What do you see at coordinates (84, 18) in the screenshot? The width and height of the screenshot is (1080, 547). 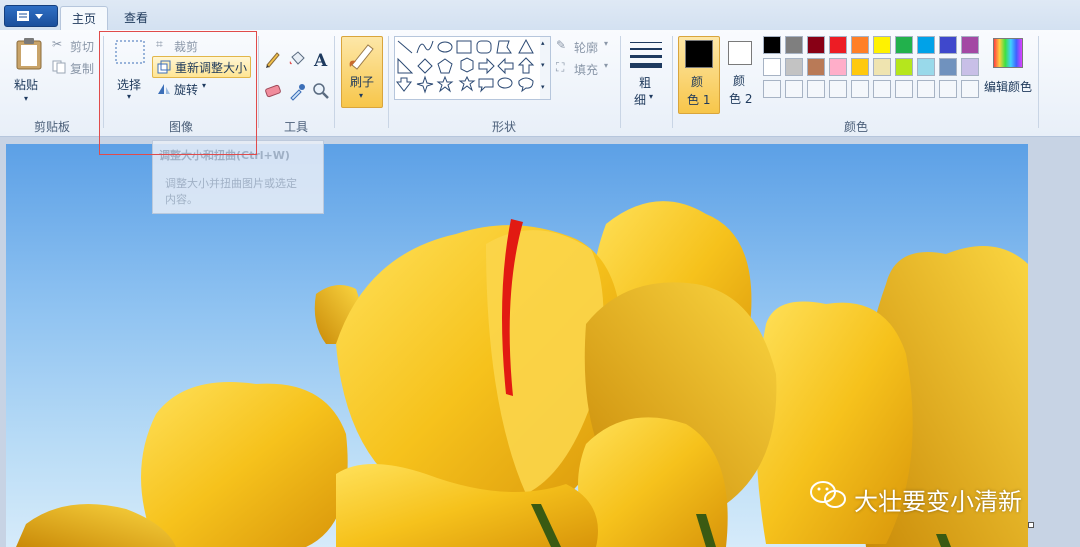 I see `tab-home: 主页` at bounding box center [84, 18].